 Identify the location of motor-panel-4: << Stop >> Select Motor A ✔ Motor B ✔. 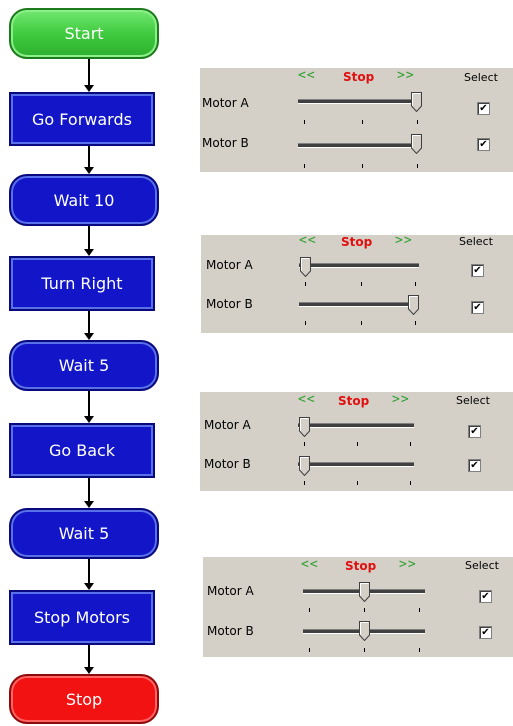
(358, 607).